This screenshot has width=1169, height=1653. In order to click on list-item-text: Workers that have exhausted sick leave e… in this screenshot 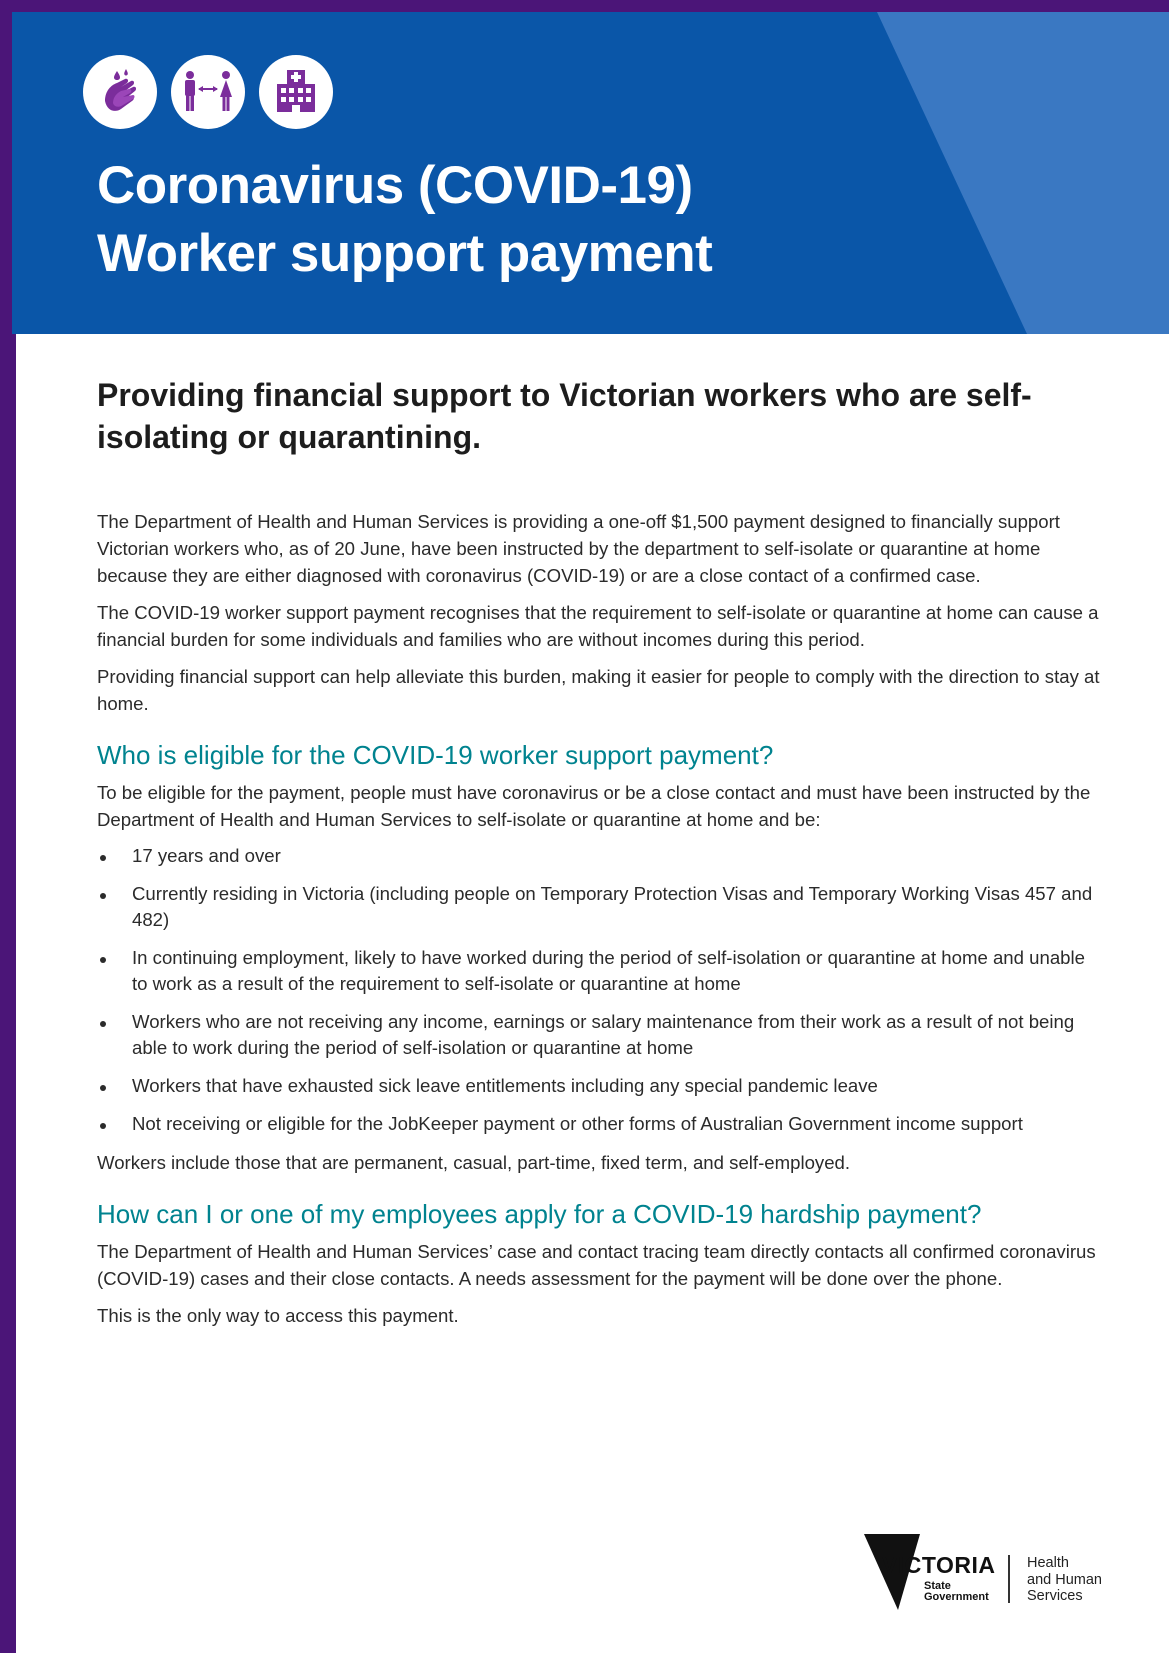, I will do `click(505, 1085)`.